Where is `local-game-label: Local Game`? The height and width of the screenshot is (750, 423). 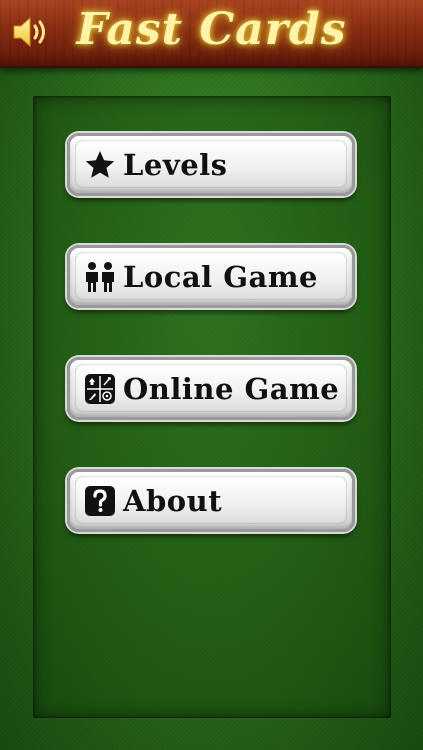 local-game-label: Local Game is located at coordinates (220, 276).